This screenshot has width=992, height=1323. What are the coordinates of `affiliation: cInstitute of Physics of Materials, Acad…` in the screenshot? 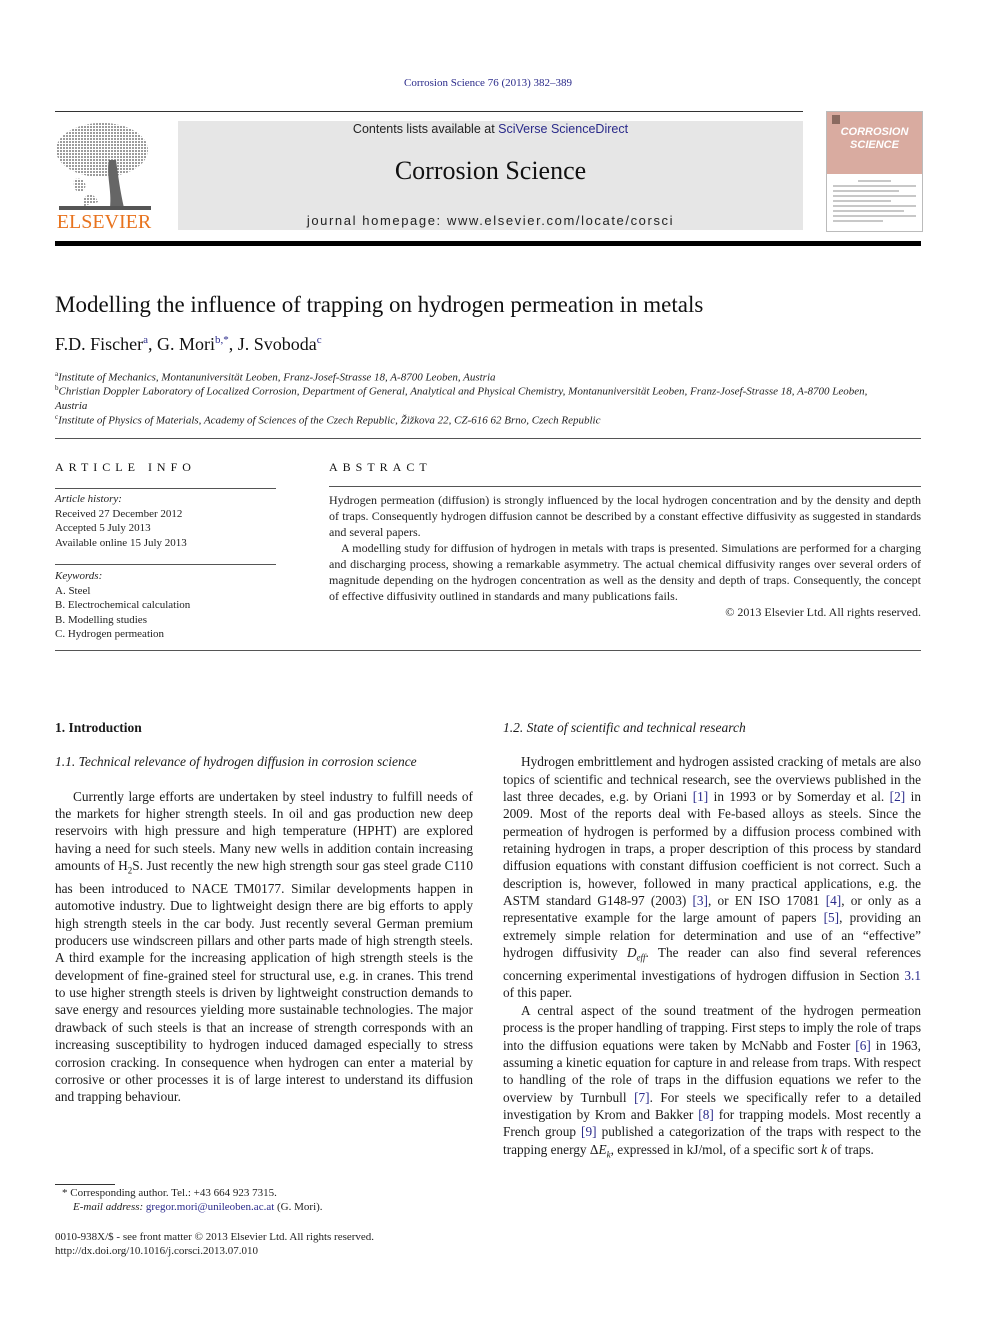 It's located at (488, 419).